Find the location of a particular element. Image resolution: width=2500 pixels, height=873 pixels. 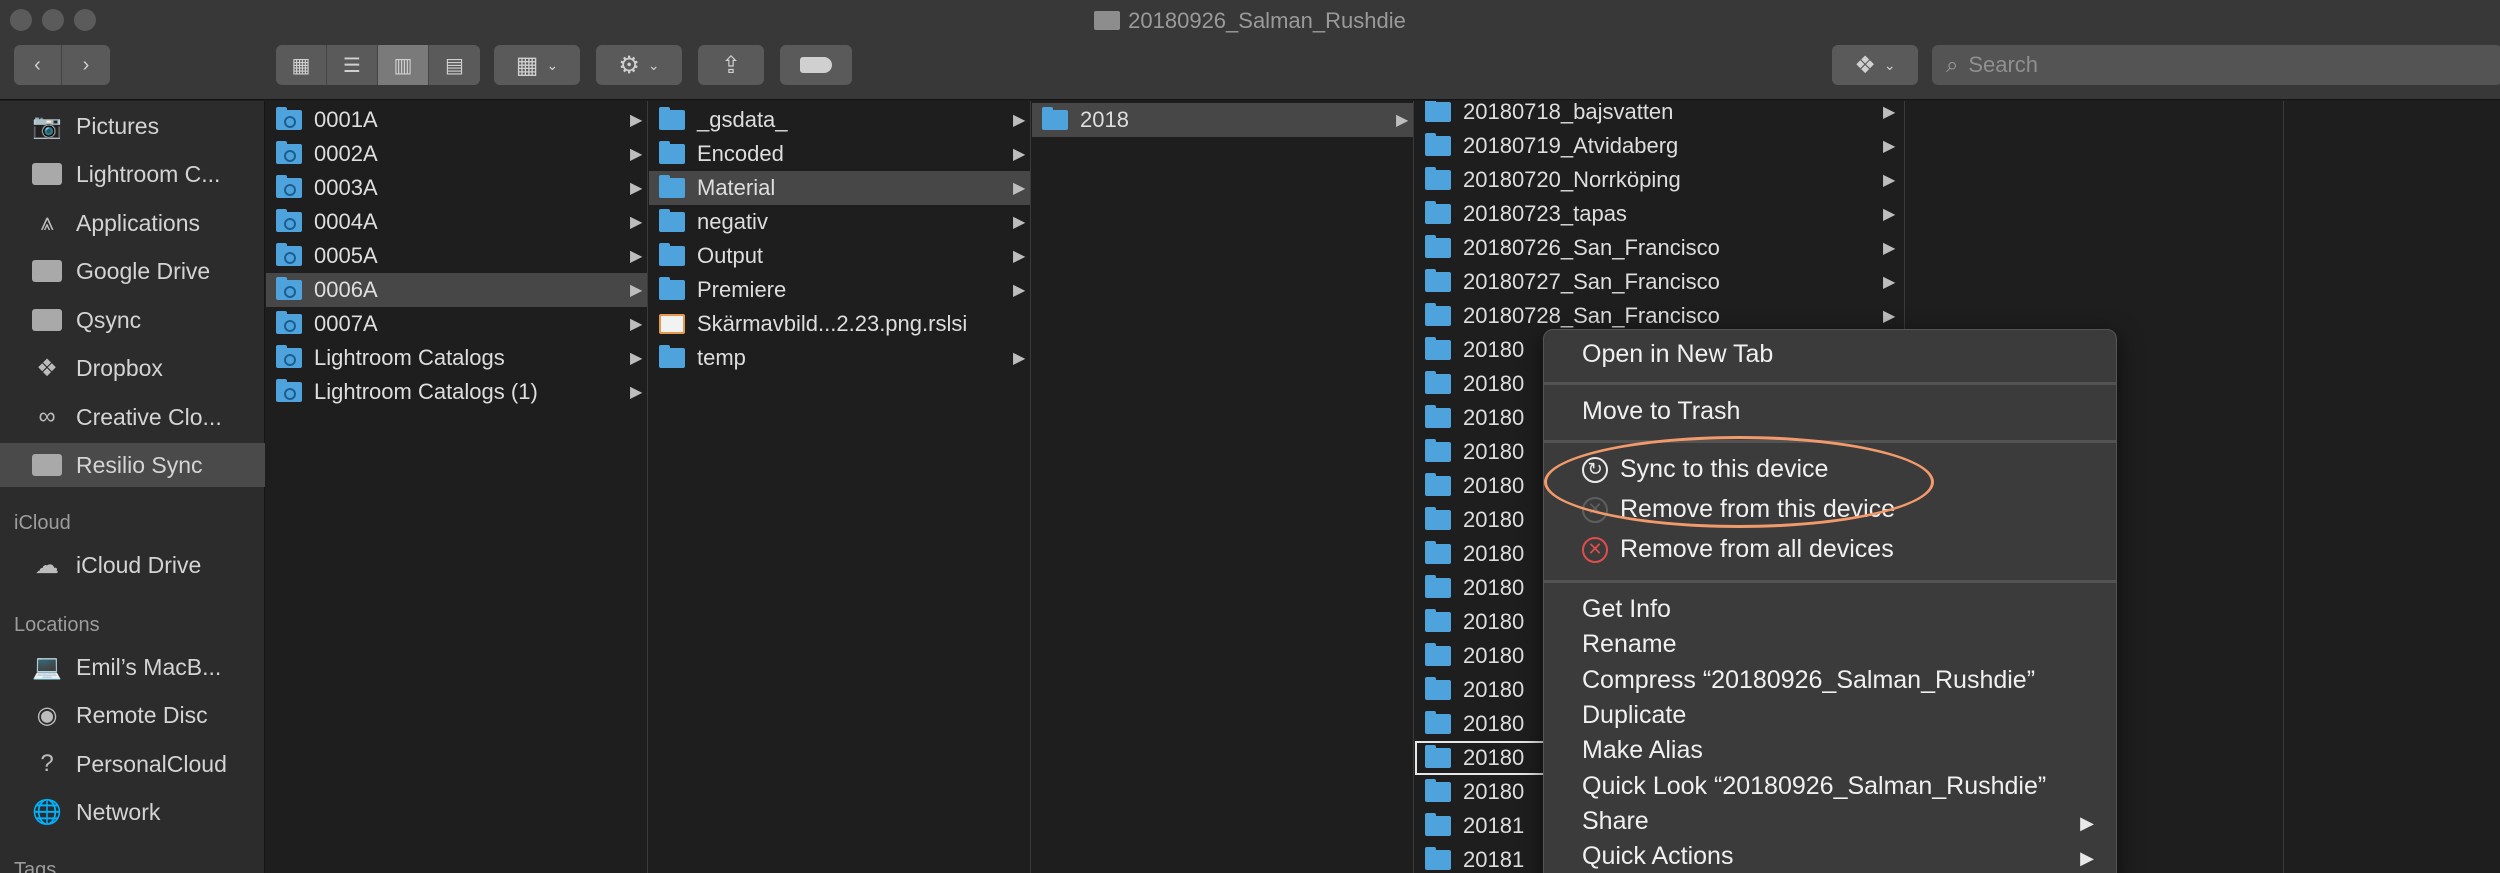

list-item: Encoded ▶ is located at coordinates (839, 154).